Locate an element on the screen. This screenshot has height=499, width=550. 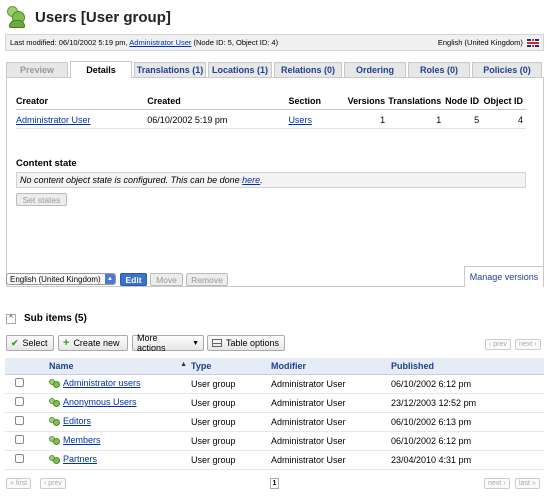
pager-prev: ‹ prev is located at coordinates (53, 483).